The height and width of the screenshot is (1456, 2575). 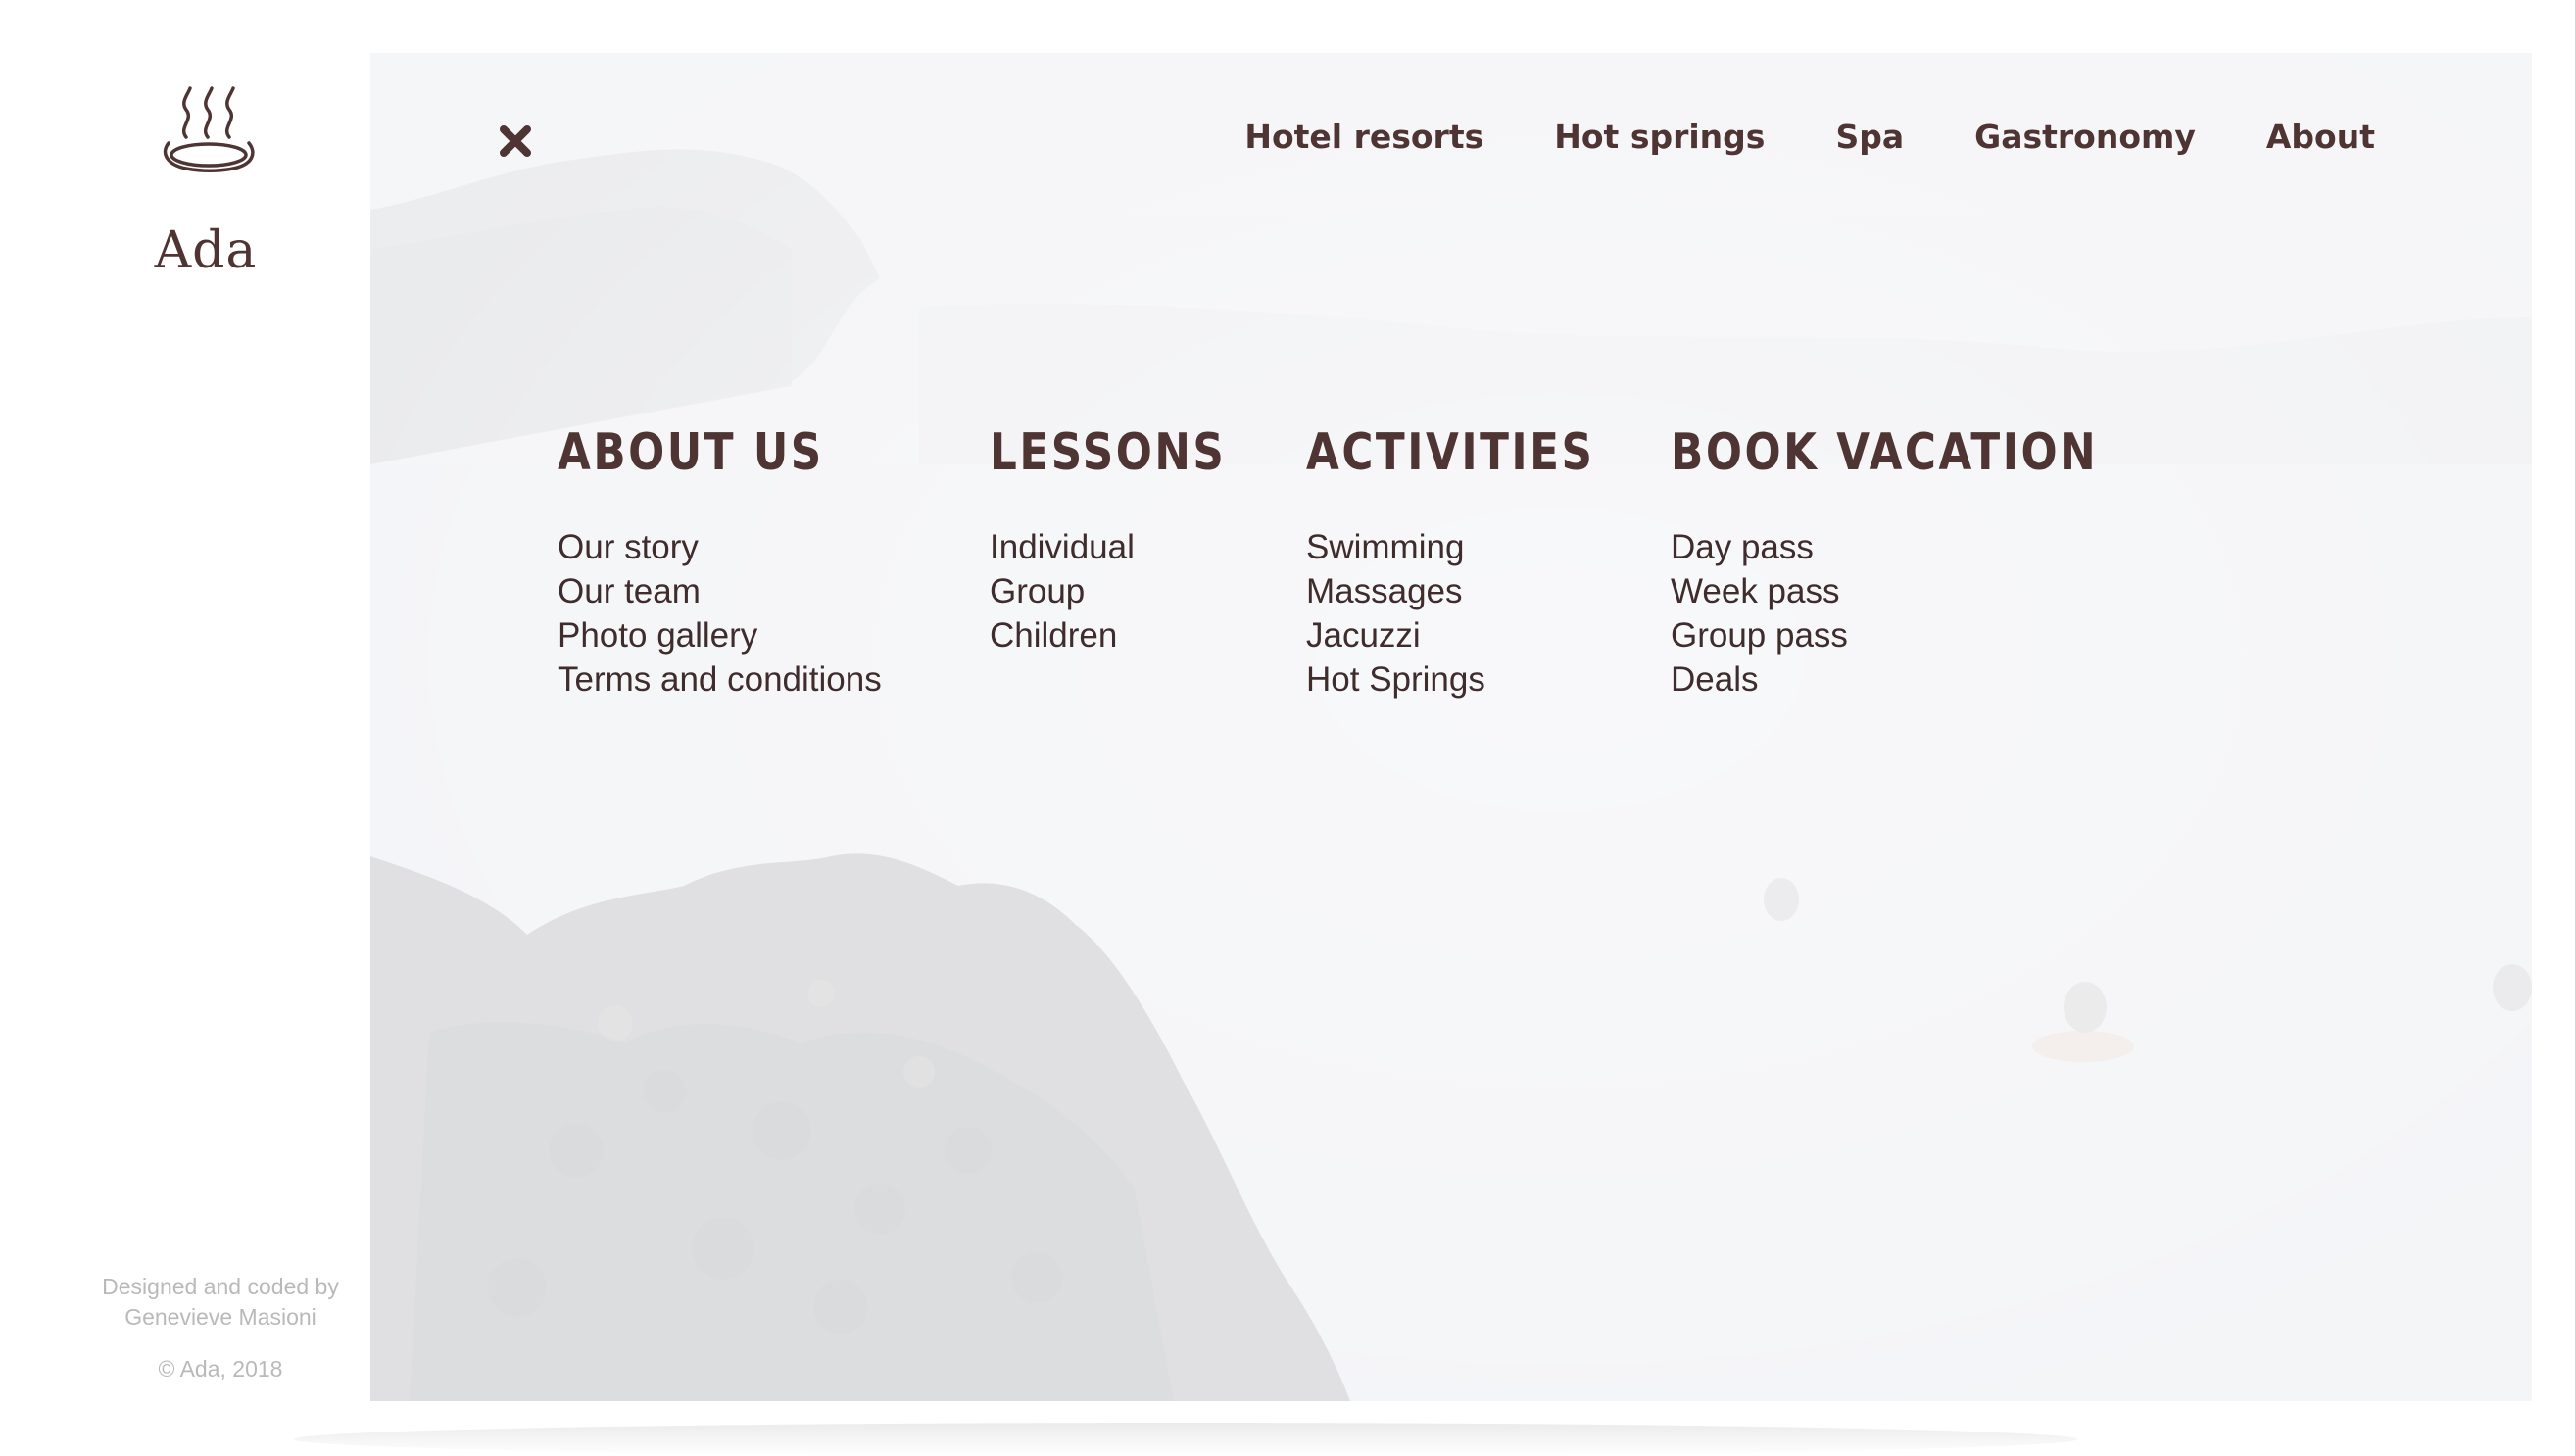 What do you see at coordinates (1925, 591) in the screenshot?
I see `menu-item: Week pass` at bounding box center [1925, 591].